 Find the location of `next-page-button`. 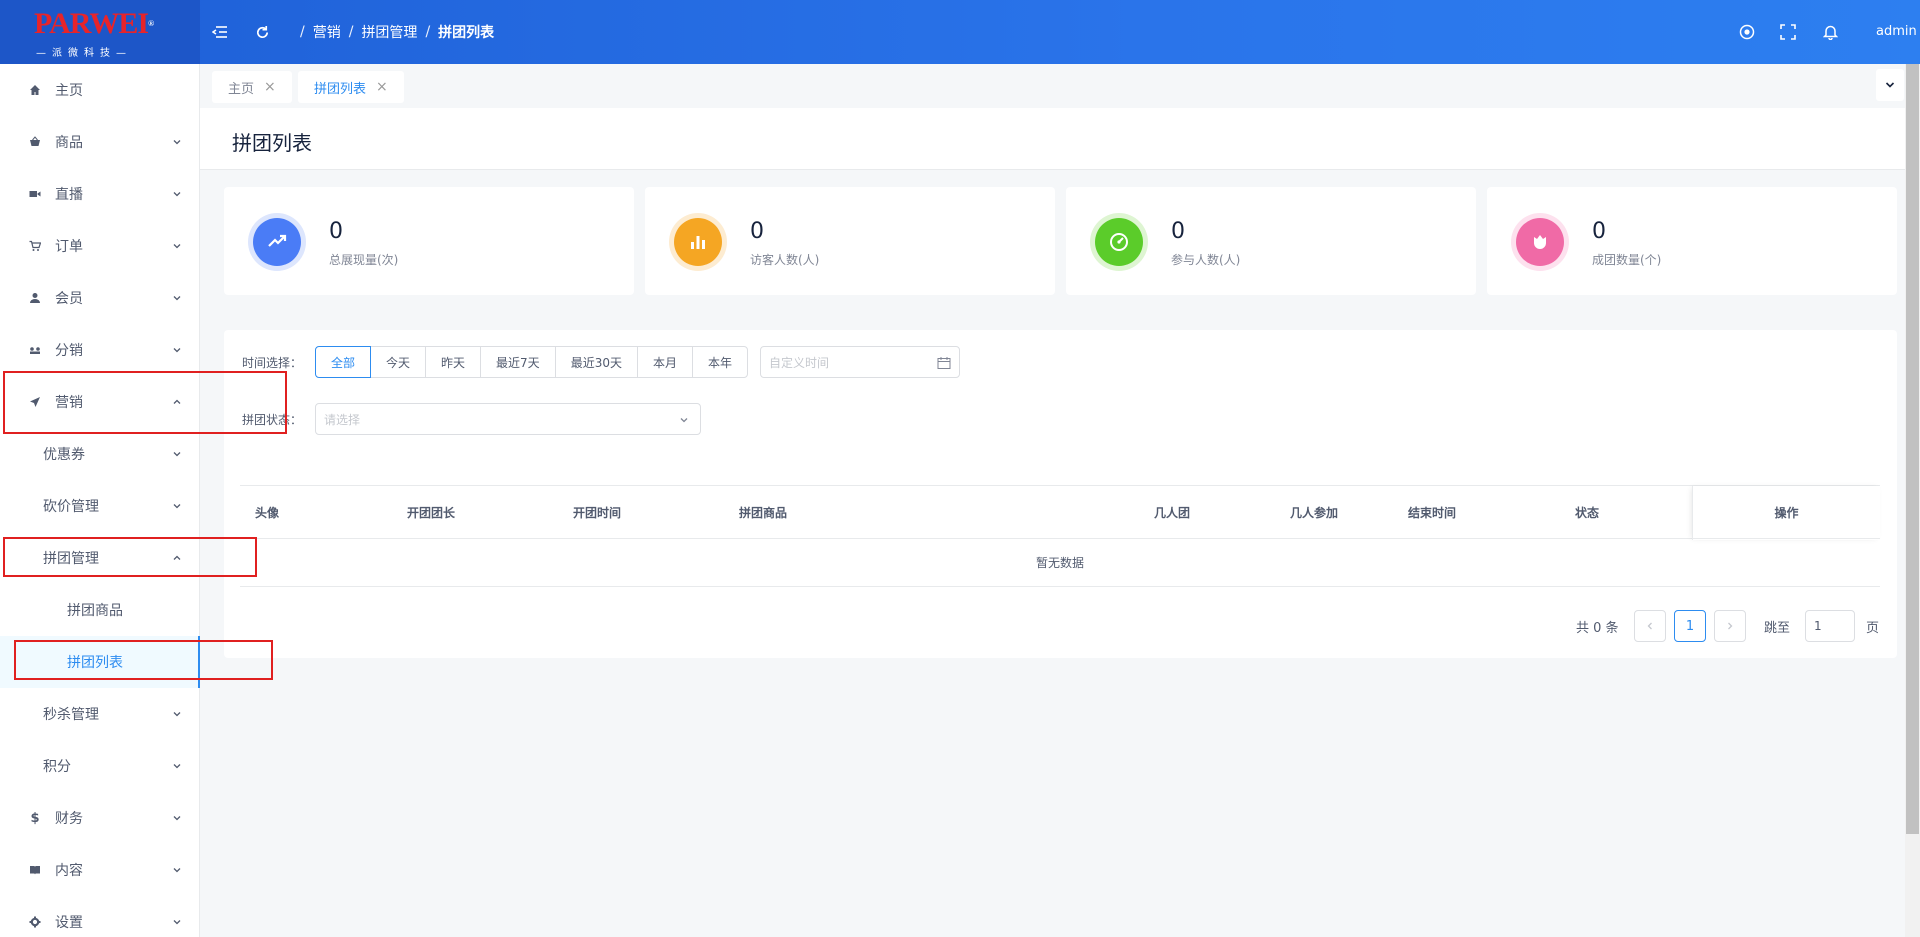

next-page-button is located at coordinates (1730, 626).